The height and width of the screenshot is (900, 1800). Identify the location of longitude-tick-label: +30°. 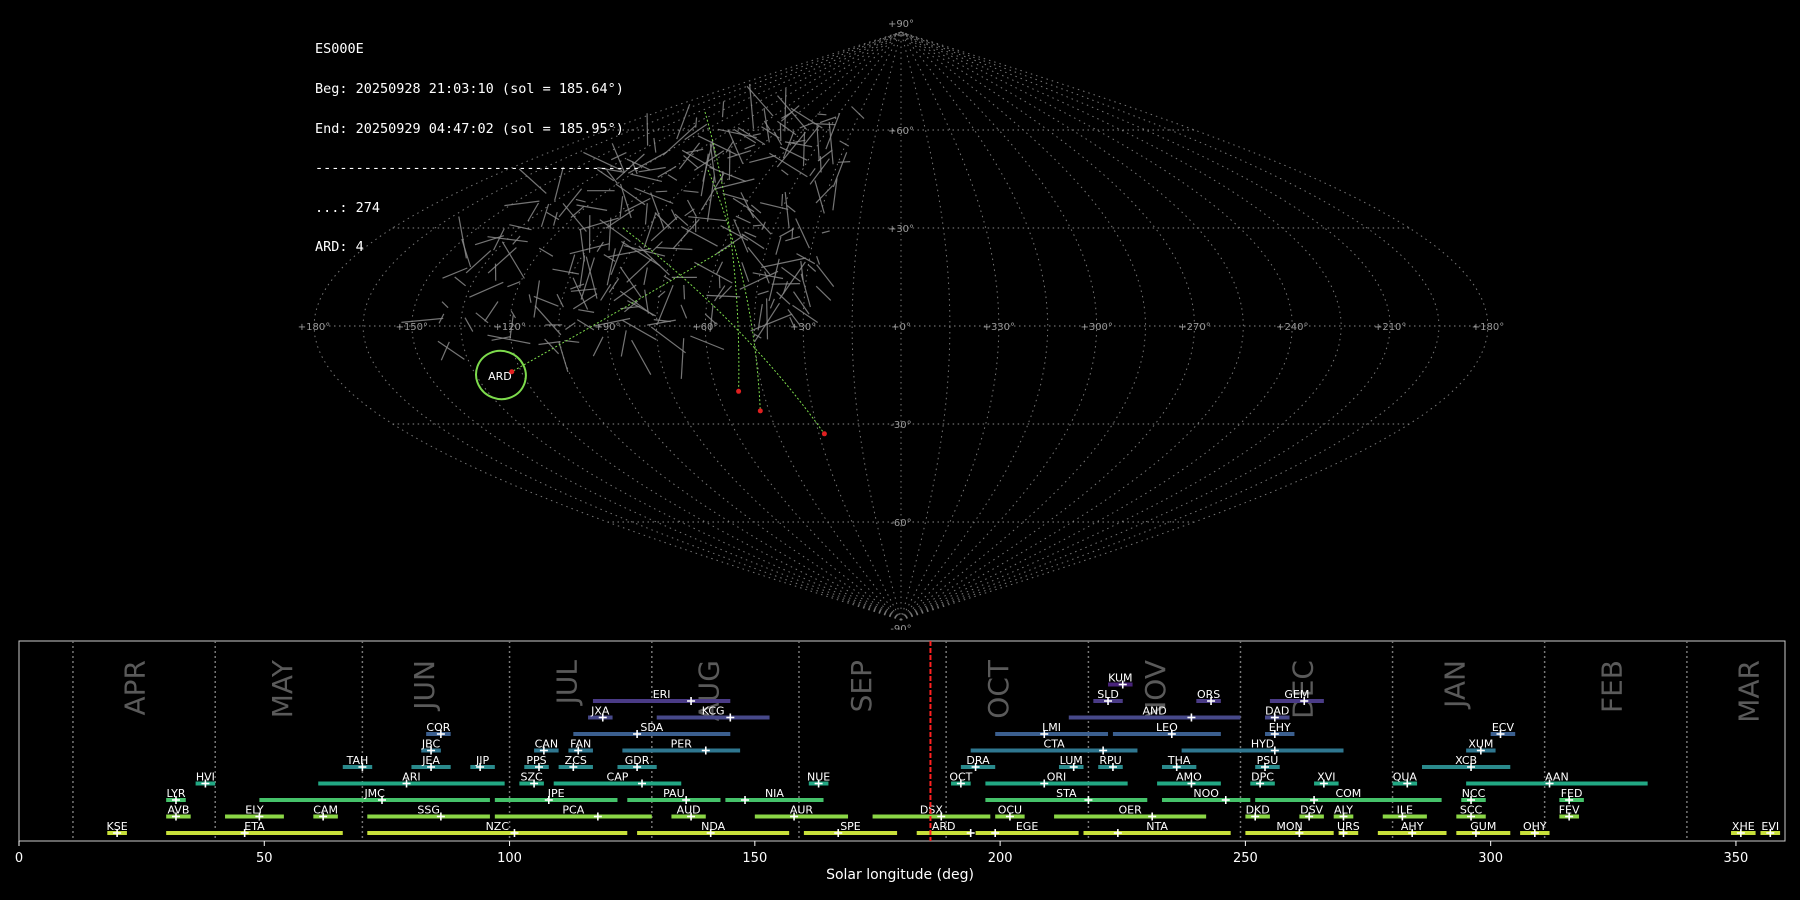
(803, 327).